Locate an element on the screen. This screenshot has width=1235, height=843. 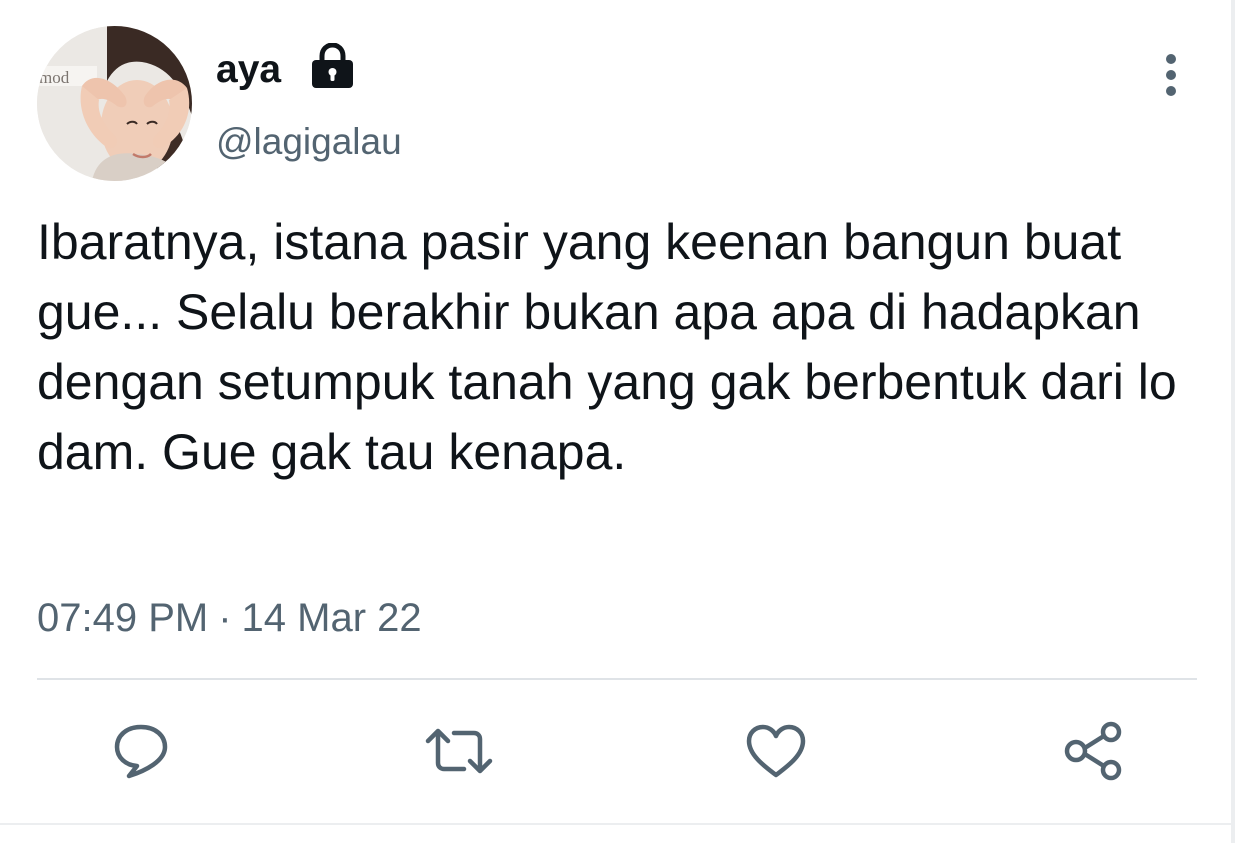
avatar-photo: mod is located at coordinates (114, 103).